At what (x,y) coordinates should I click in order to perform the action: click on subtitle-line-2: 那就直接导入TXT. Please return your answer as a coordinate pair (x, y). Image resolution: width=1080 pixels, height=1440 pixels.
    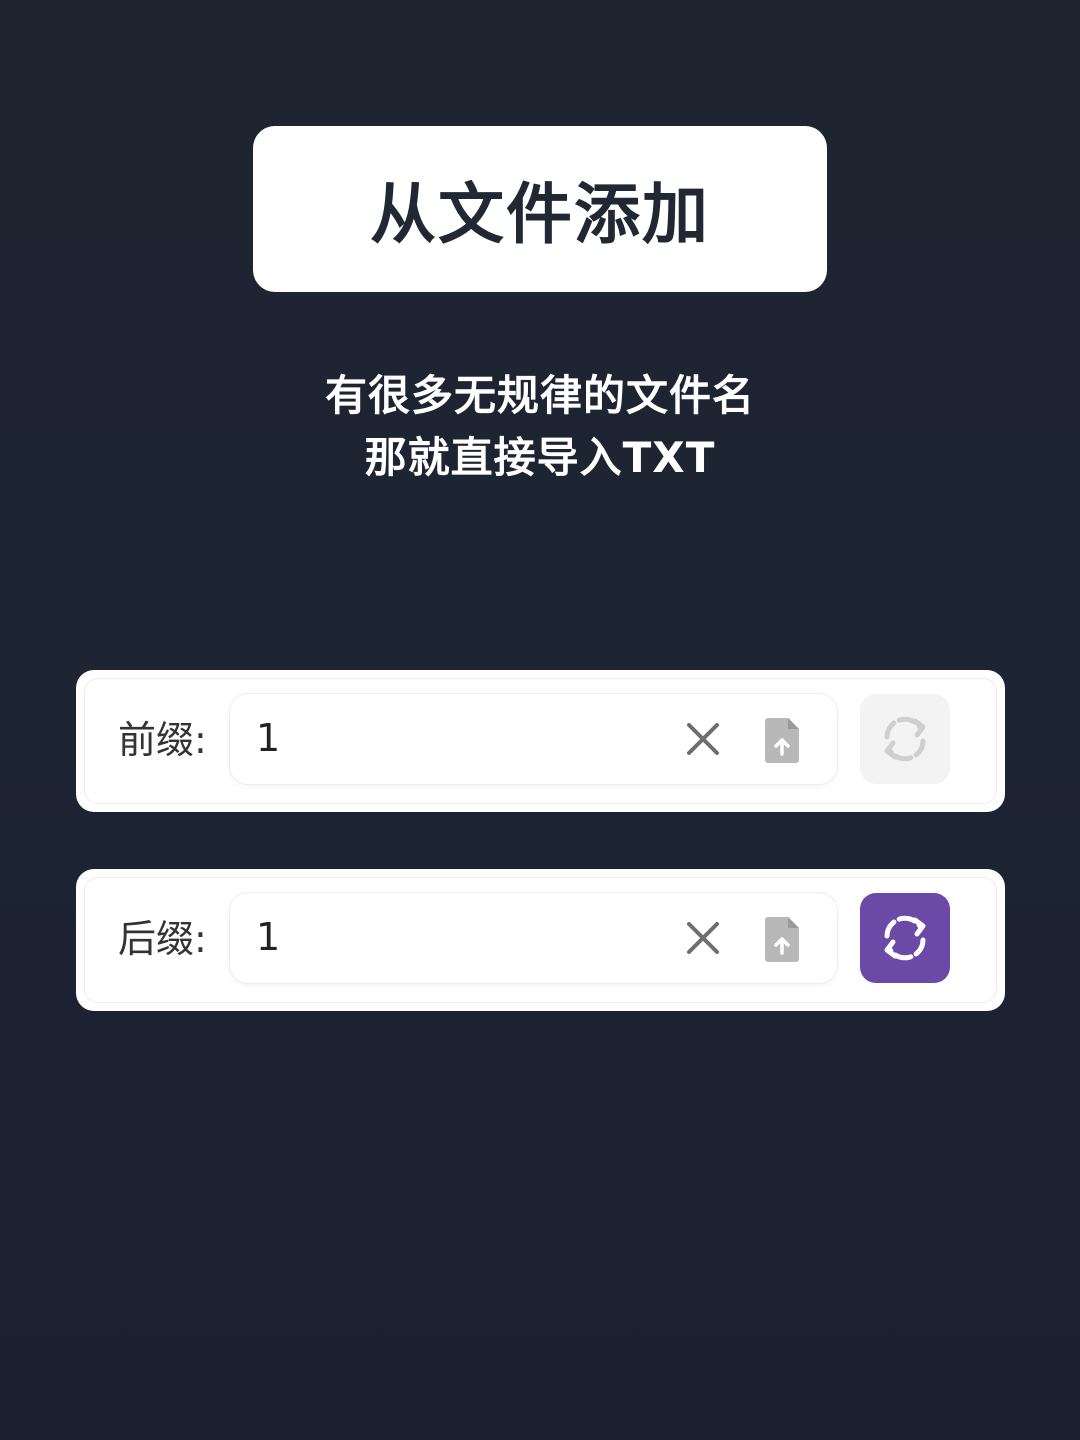
    Looking at the image, I should click on (540, 457).